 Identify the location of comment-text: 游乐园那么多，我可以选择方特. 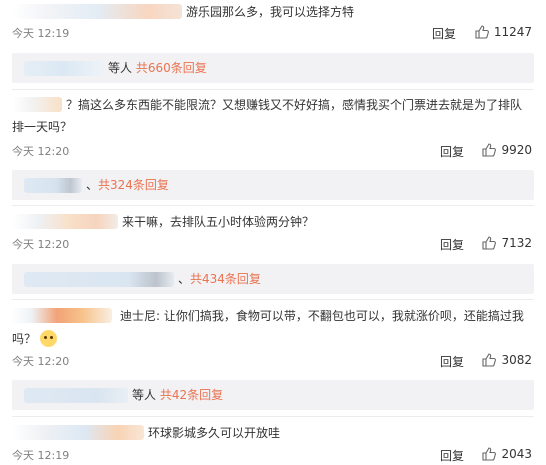
(272, 12).